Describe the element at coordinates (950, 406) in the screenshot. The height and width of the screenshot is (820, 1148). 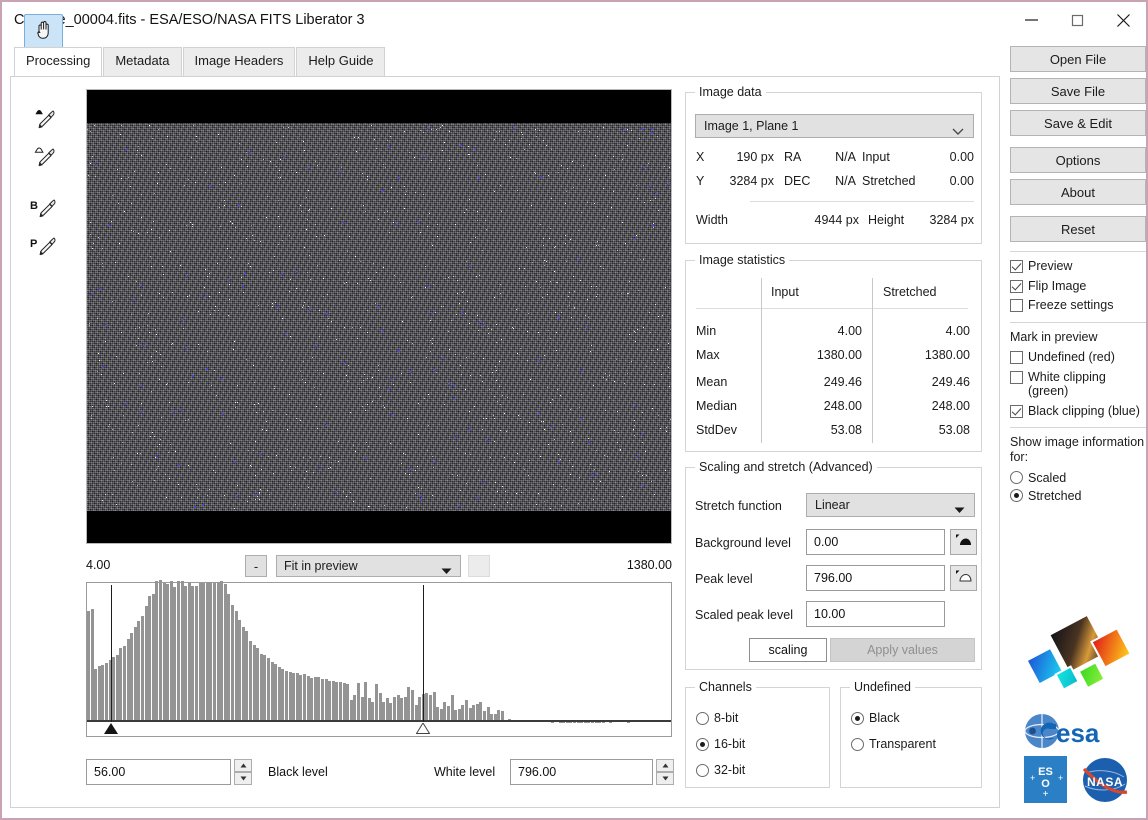
I see `stat-row-stretched: 248.00` at that location.